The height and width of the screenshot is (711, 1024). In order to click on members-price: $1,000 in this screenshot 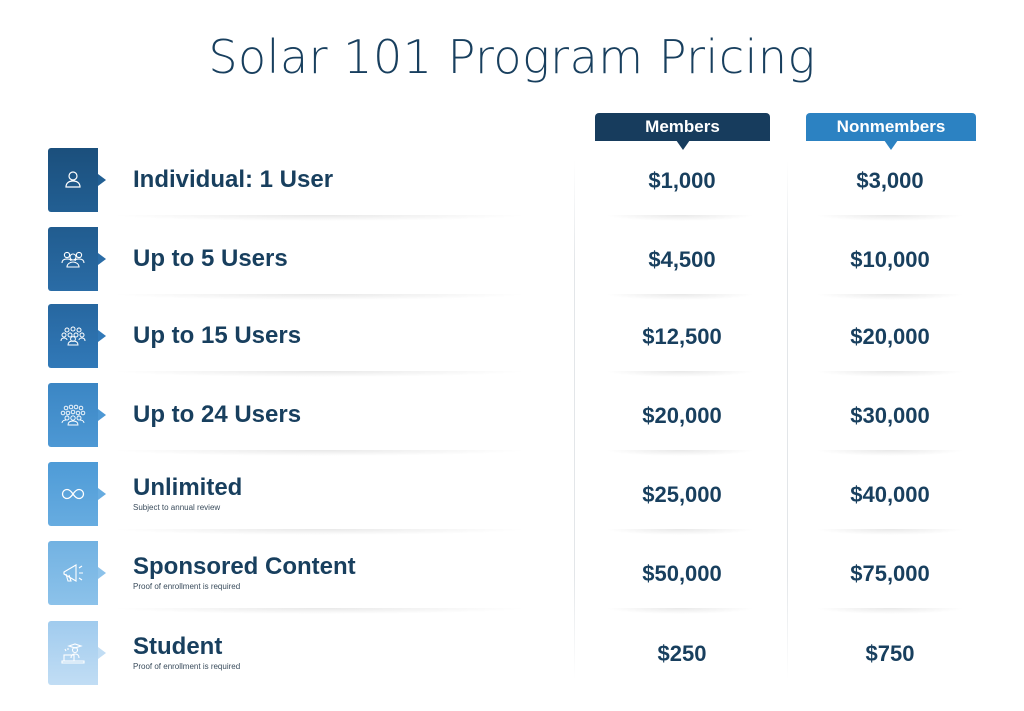, I will do `click(682, 180)`.